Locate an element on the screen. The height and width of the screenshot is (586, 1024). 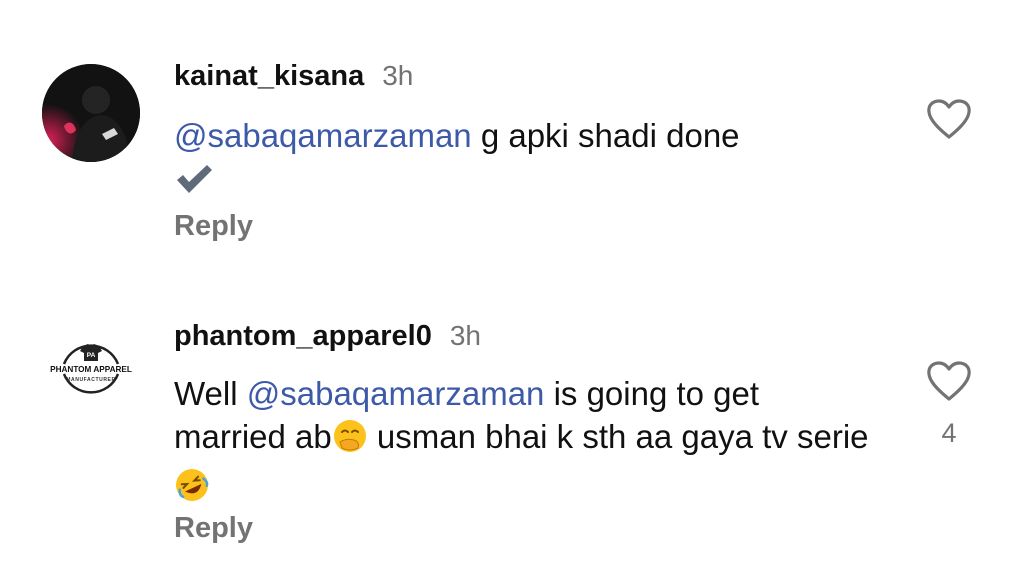
username: phantom_apparel0 is located at coordinates (303, 336).